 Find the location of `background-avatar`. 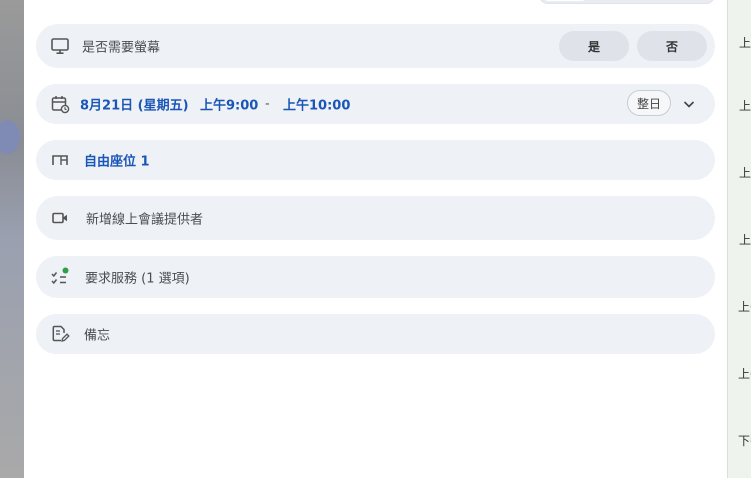

background-avatar is located at coordinates (10, 137).